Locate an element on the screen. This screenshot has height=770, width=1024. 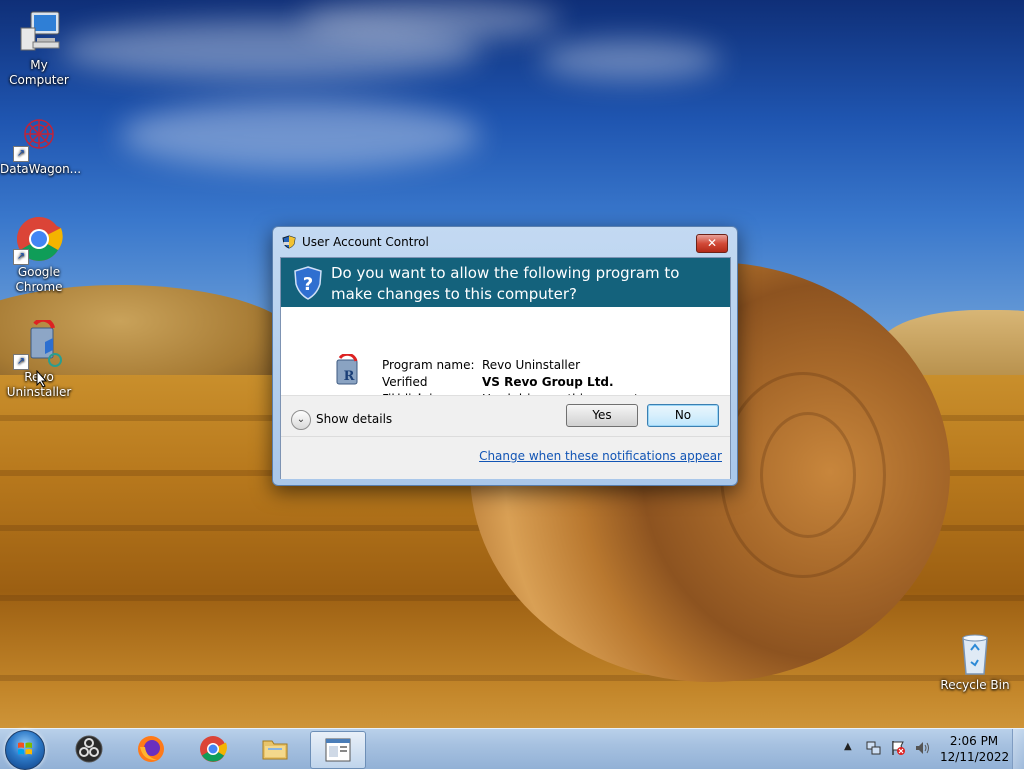
svg-text: R is located at coordinates (349, 376).